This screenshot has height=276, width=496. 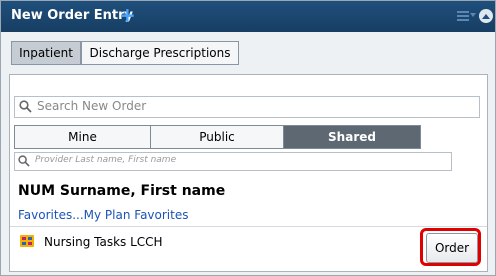 What do you see at coordinates (103, 242) in the screenshot?
I see `task-label: Nursing Tasks LCCH` at bounding box center [103, 242].